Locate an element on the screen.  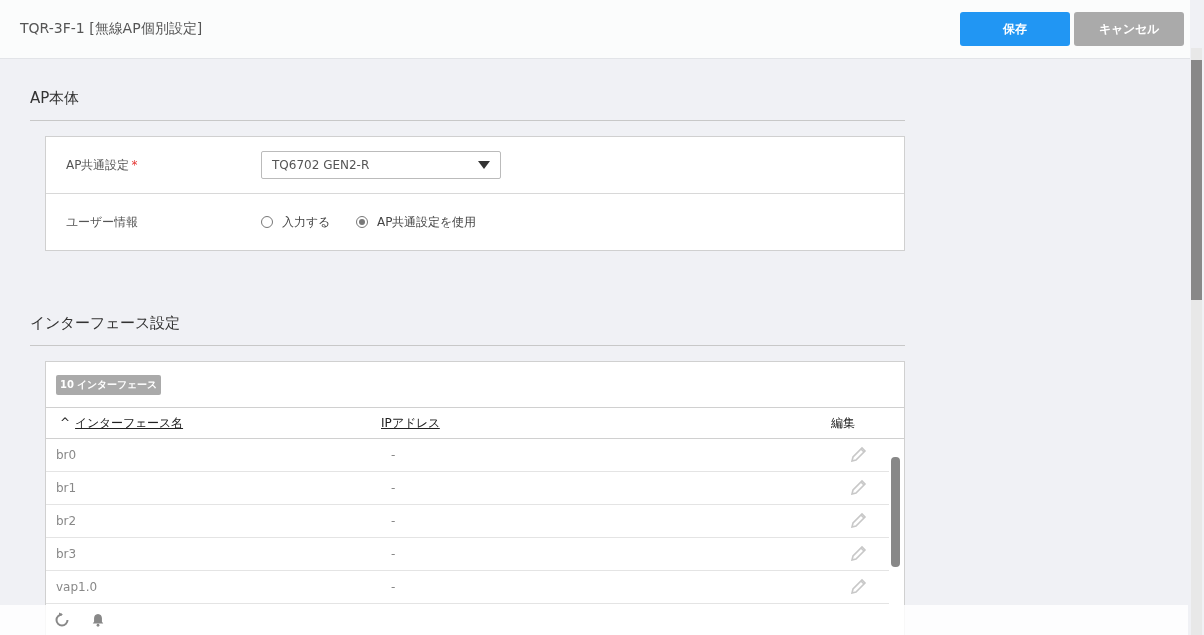
refresh-icon is located at coordinates (62, 620).